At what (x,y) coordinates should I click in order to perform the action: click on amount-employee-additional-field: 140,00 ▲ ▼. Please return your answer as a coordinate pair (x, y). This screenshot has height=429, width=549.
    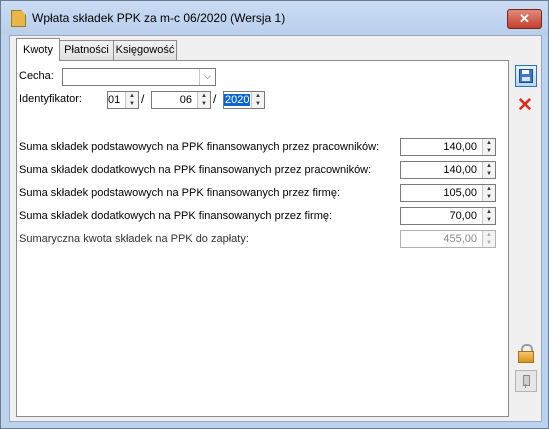
    Looking at the image, I should click on (448, 170).